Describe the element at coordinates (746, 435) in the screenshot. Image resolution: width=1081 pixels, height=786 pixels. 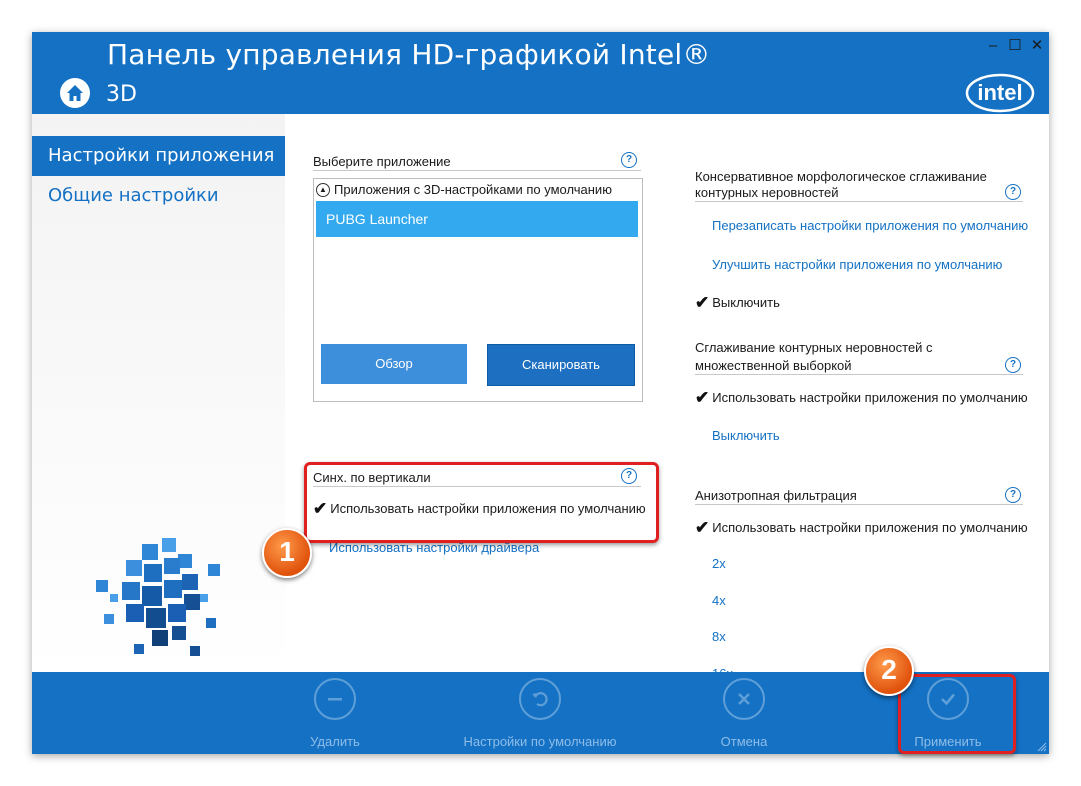
I see `msaa-option-off: Выключить` at that location.